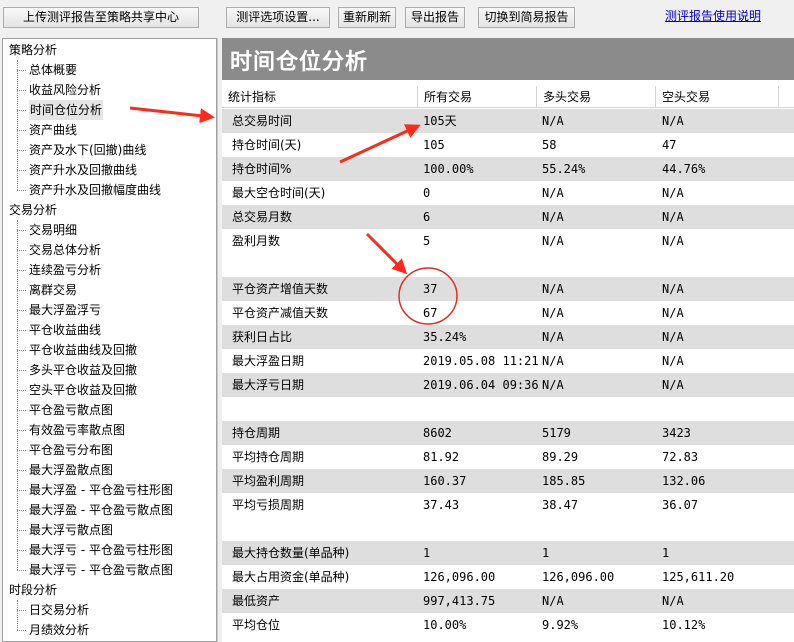 Image resolution: width=794 pixels, height=642 pixels. Describe the element at coordinates (268, 481) in the screenshot. I see `metric-name-cell: 平均盈利周期` at that location.